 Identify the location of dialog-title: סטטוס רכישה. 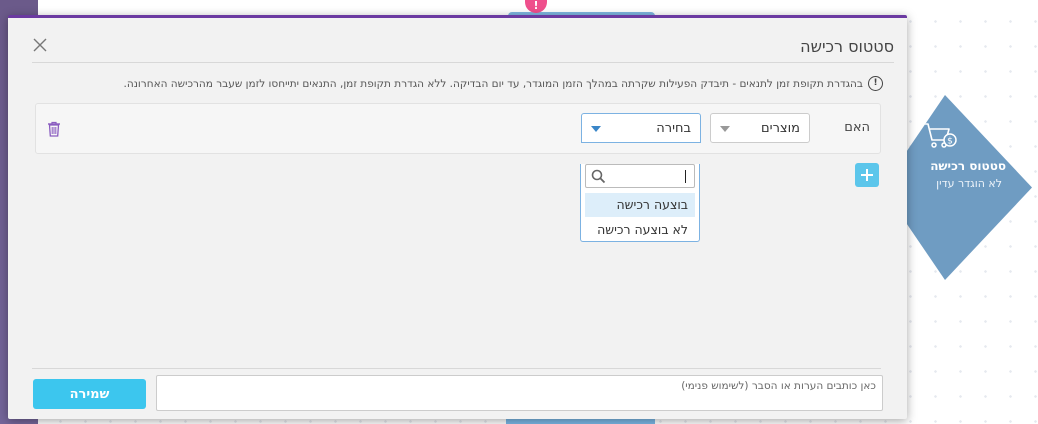
(847, 46).